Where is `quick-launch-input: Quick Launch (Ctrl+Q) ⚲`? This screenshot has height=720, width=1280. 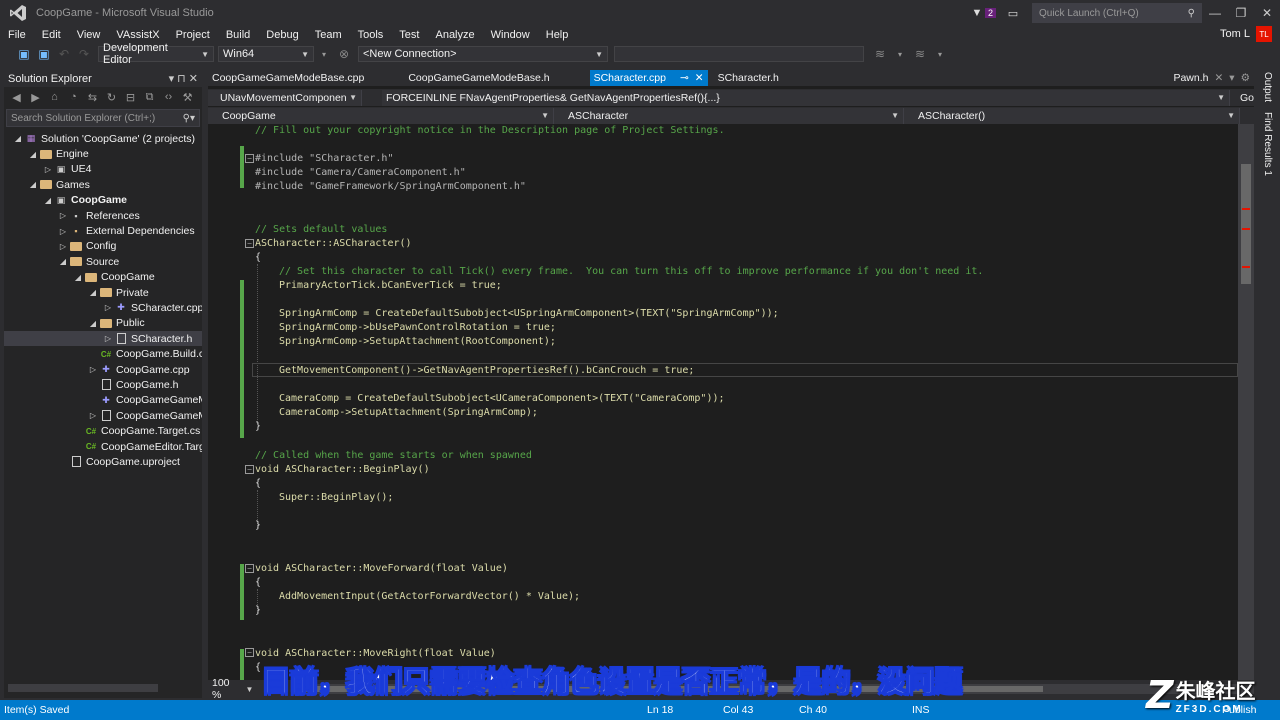
quick-launch-input: Quick Launch (Ctrl+Q) ⚲ is located at coordinates (1117, 13).